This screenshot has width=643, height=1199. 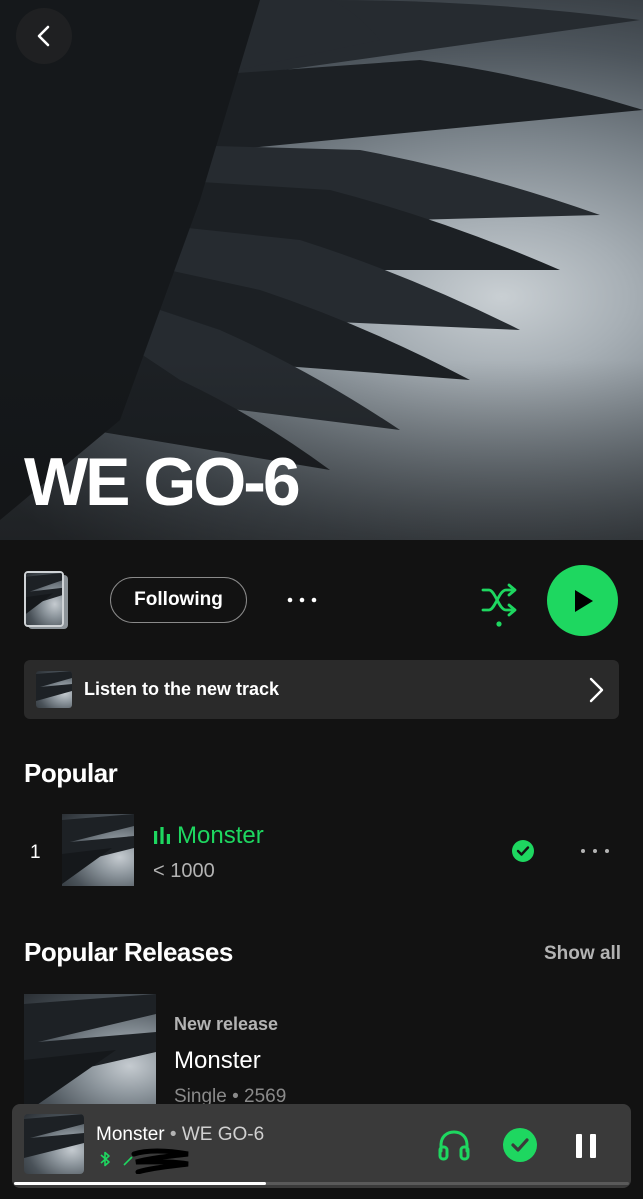 What do you see at coordinates (160, 1161) in the screenshot?
I see `redaction-scribble` at bounding box center [160, 1161].